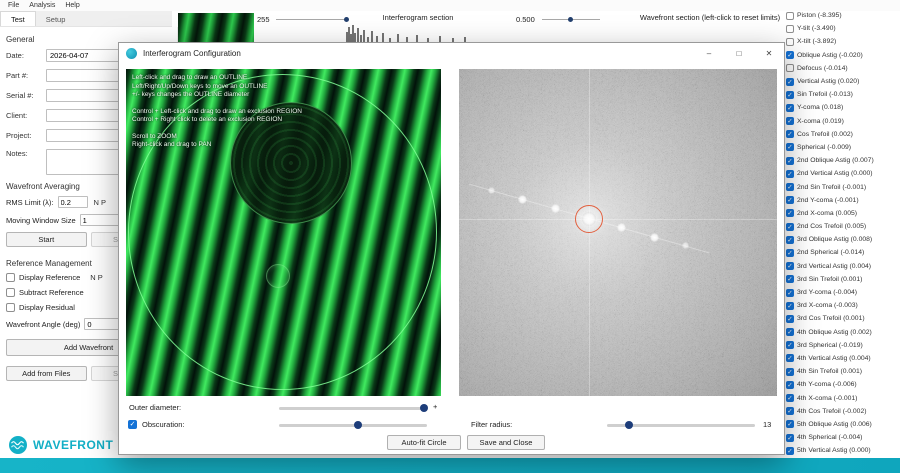  I want to click on menu-help: Help, so click(72, 5).